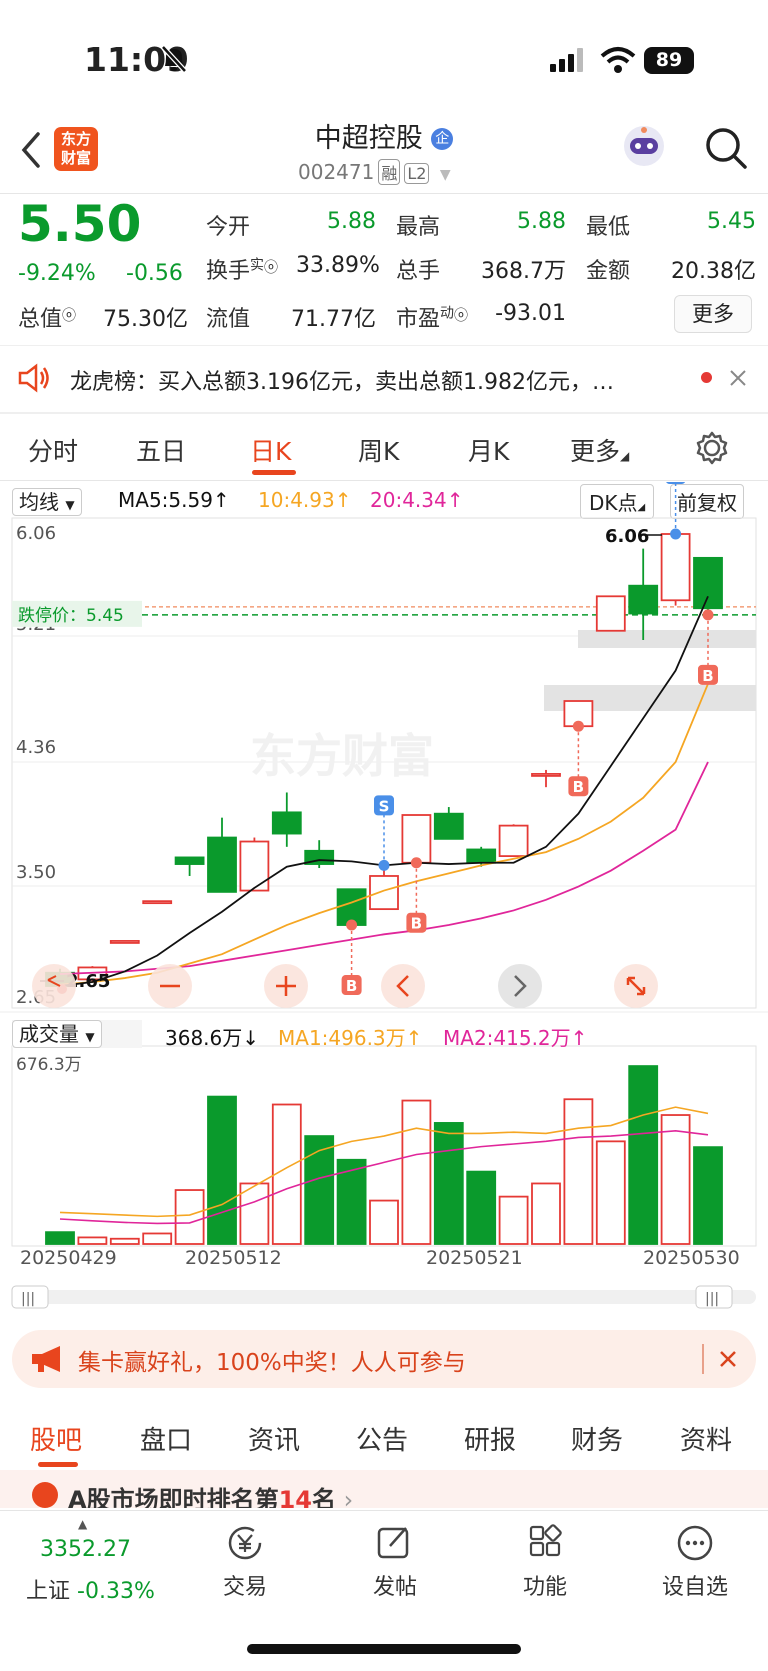 The height and width of the screenshot is (1671, 768). I want to click on tab-finance: 财务, so click(597, 1438).